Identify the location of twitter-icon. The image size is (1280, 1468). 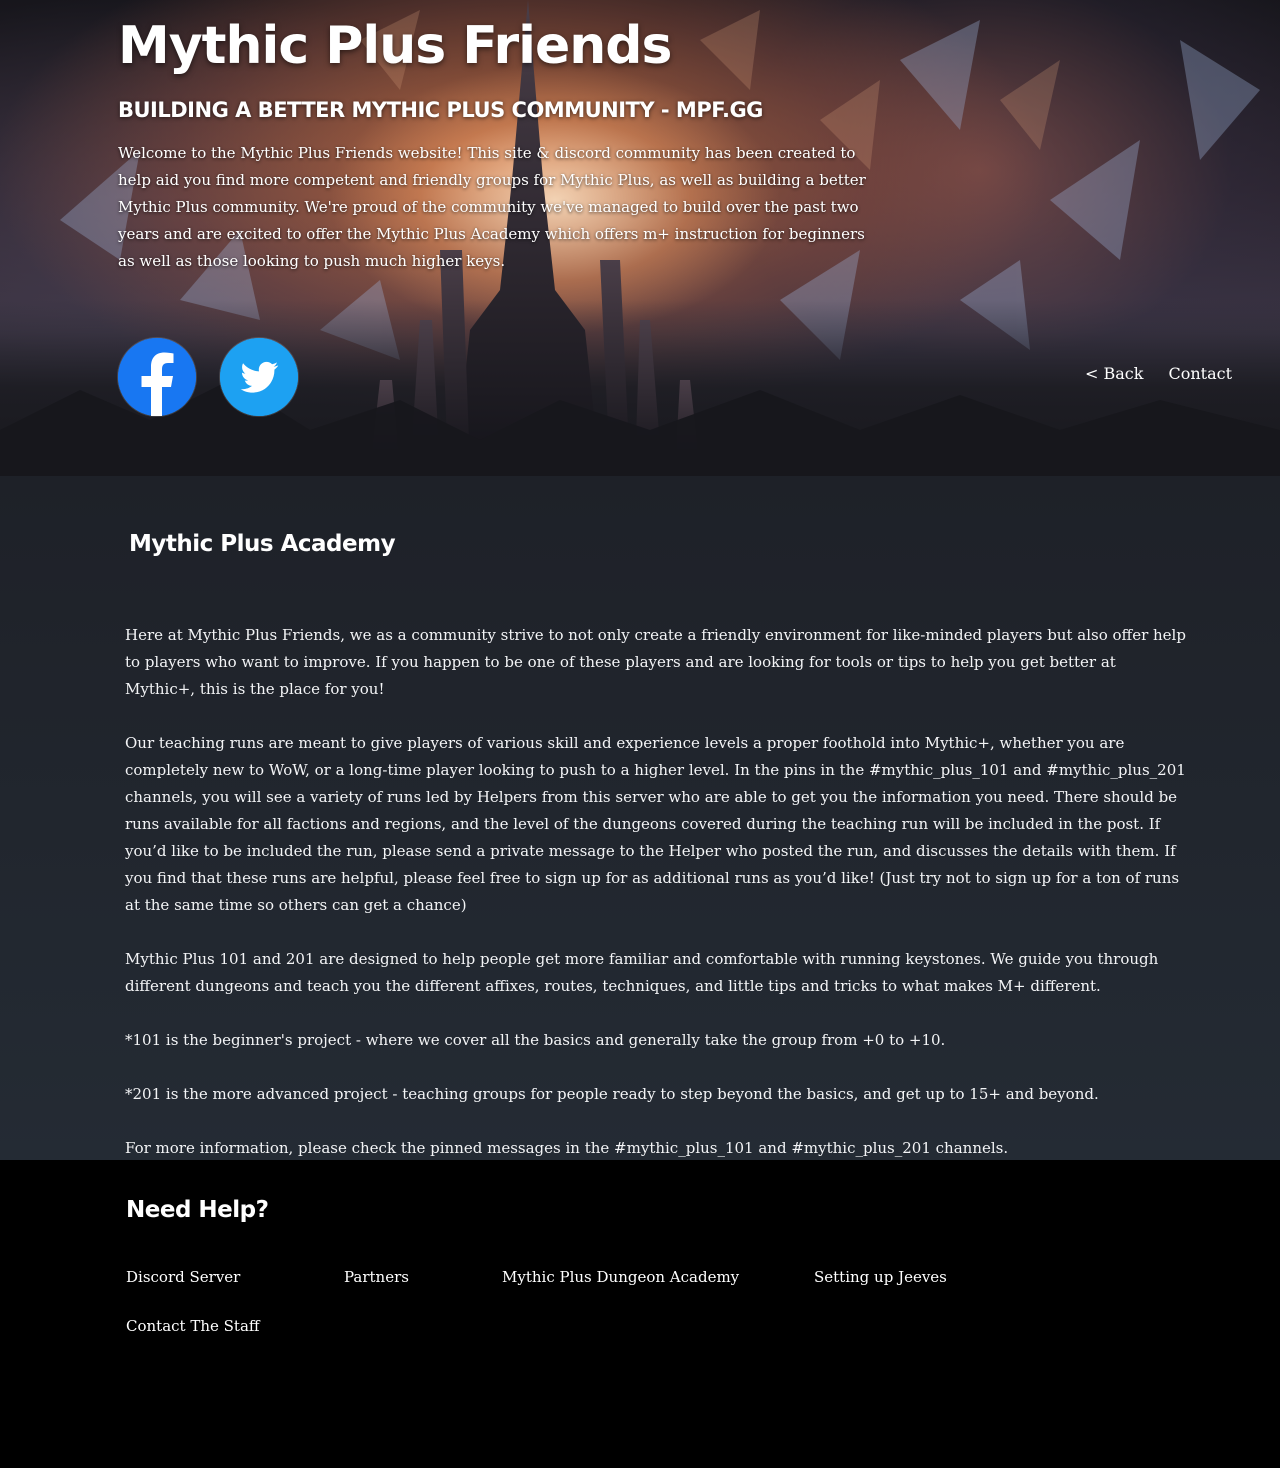
(259, 377).